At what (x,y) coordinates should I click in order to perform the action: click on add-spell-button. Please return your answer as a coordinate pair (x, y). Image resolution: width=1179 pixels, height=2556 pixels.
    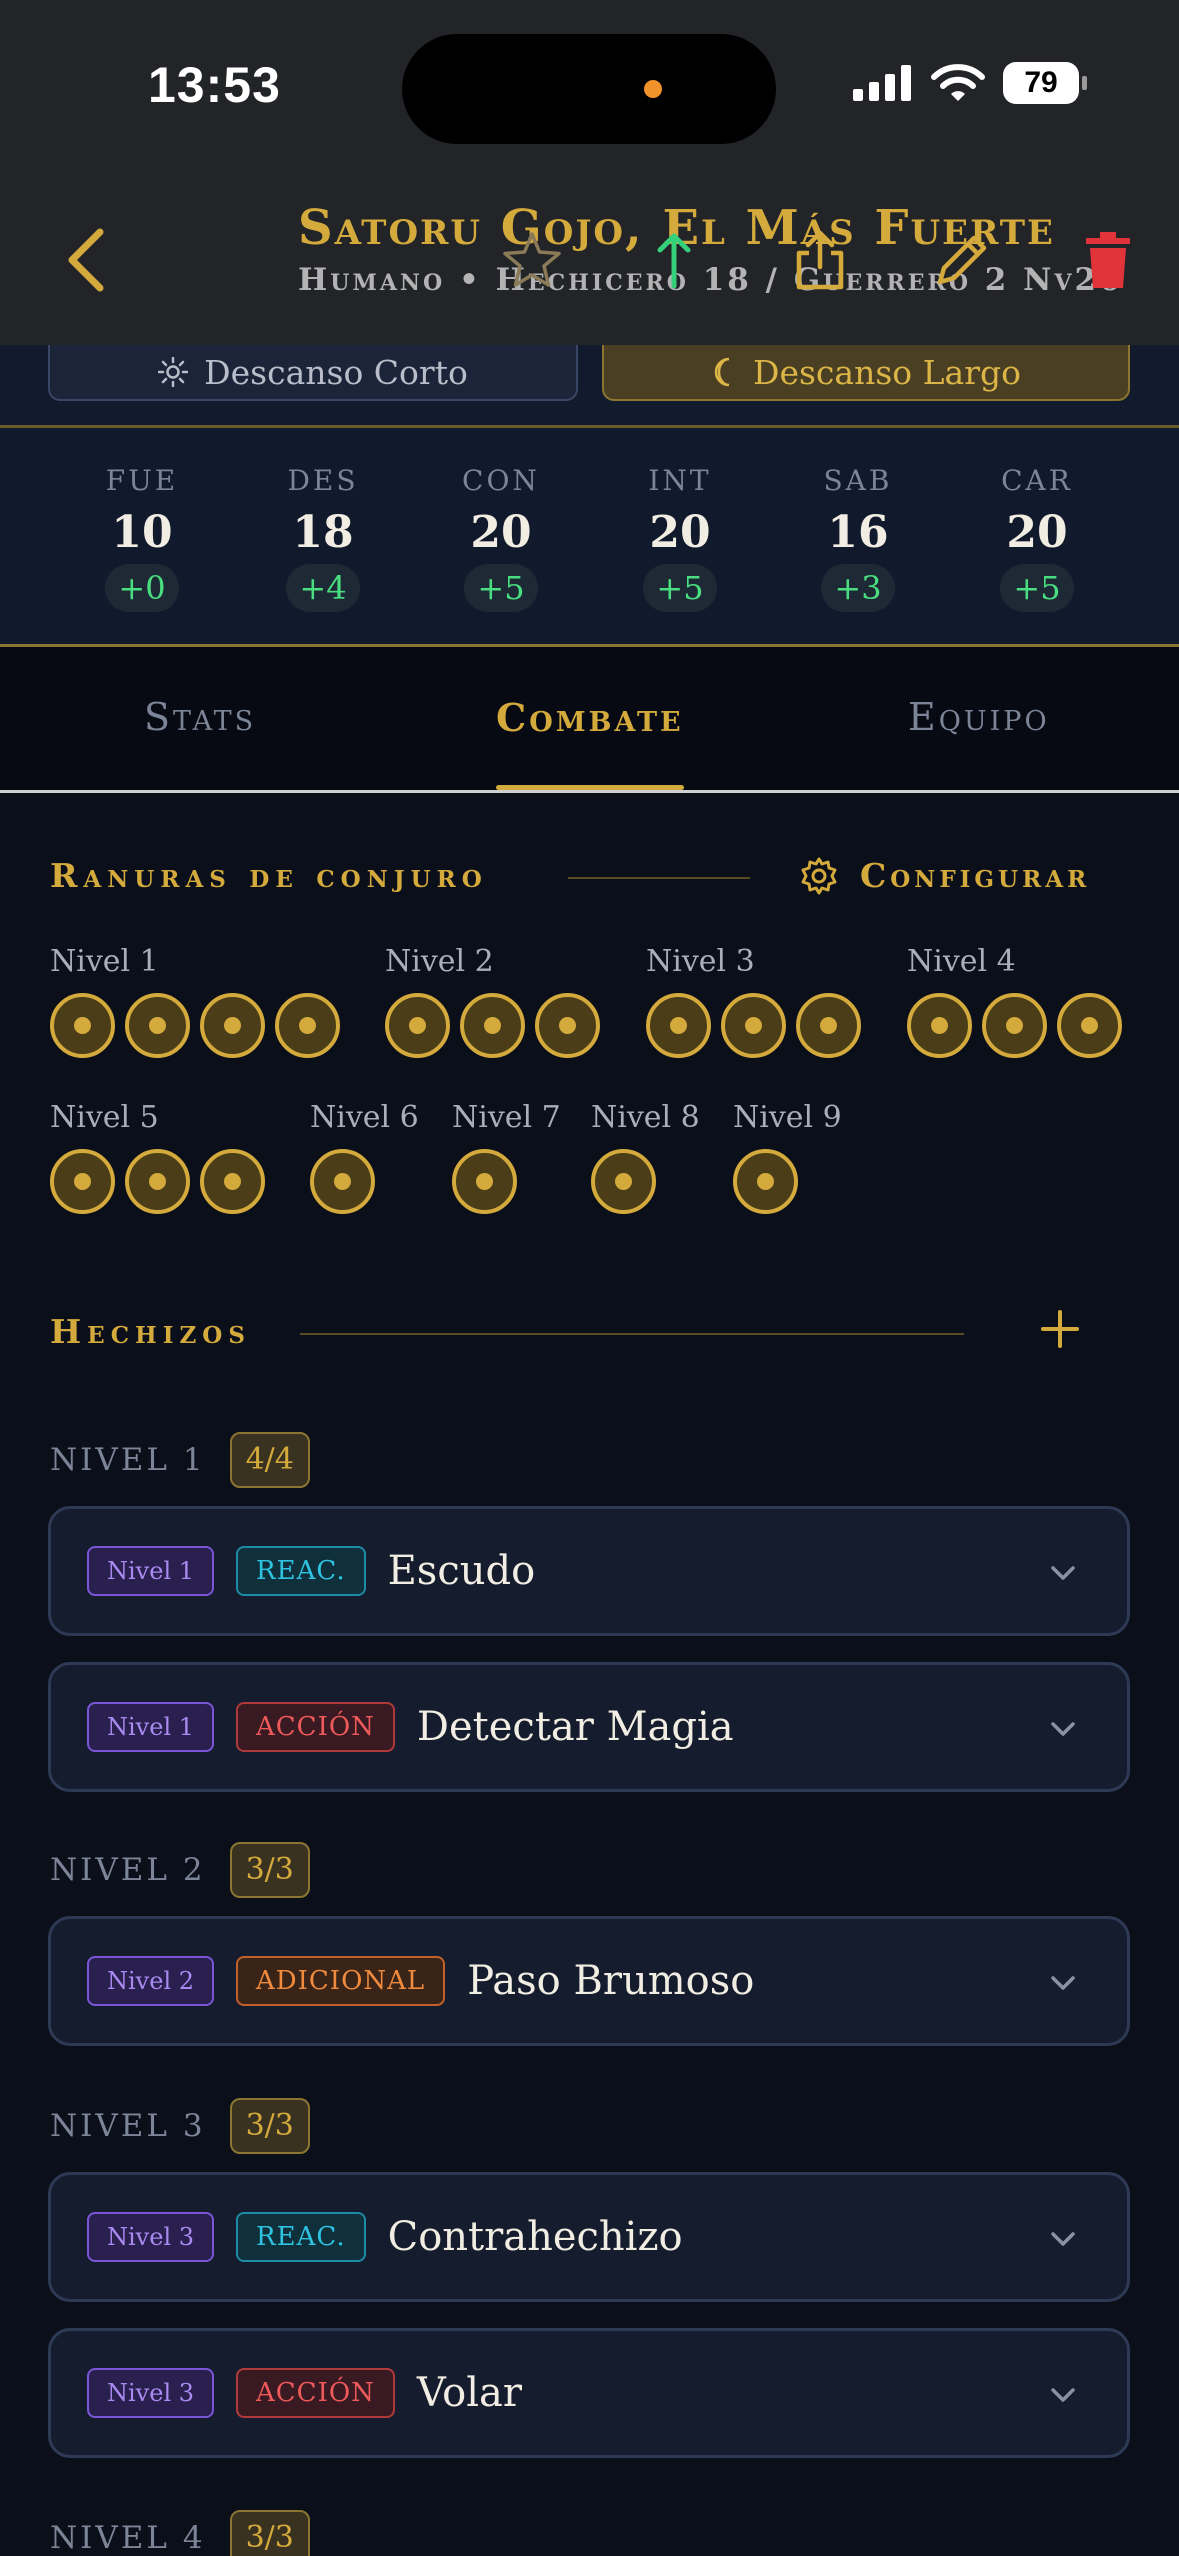
    Looking at the image, I should click on (1060, 1329).